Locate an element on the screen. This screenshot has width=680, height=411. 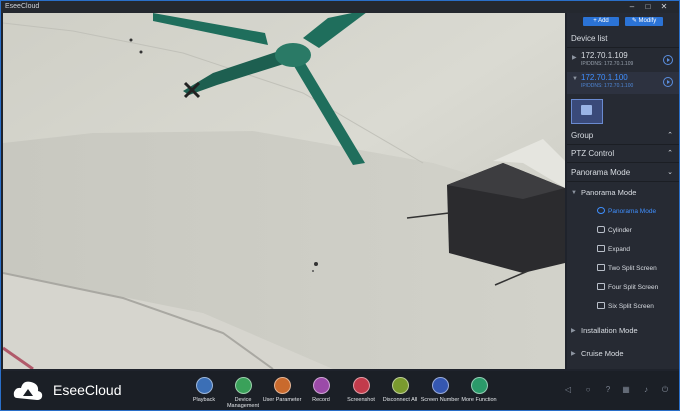
mode-label: Four Split Screen is located at coordinates (633, 287).